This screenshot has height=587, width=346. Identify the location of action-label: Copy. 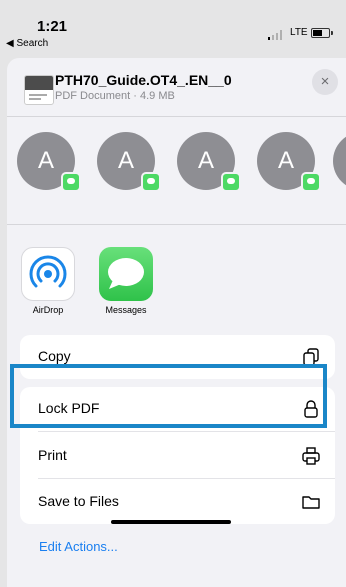
(54, 356).